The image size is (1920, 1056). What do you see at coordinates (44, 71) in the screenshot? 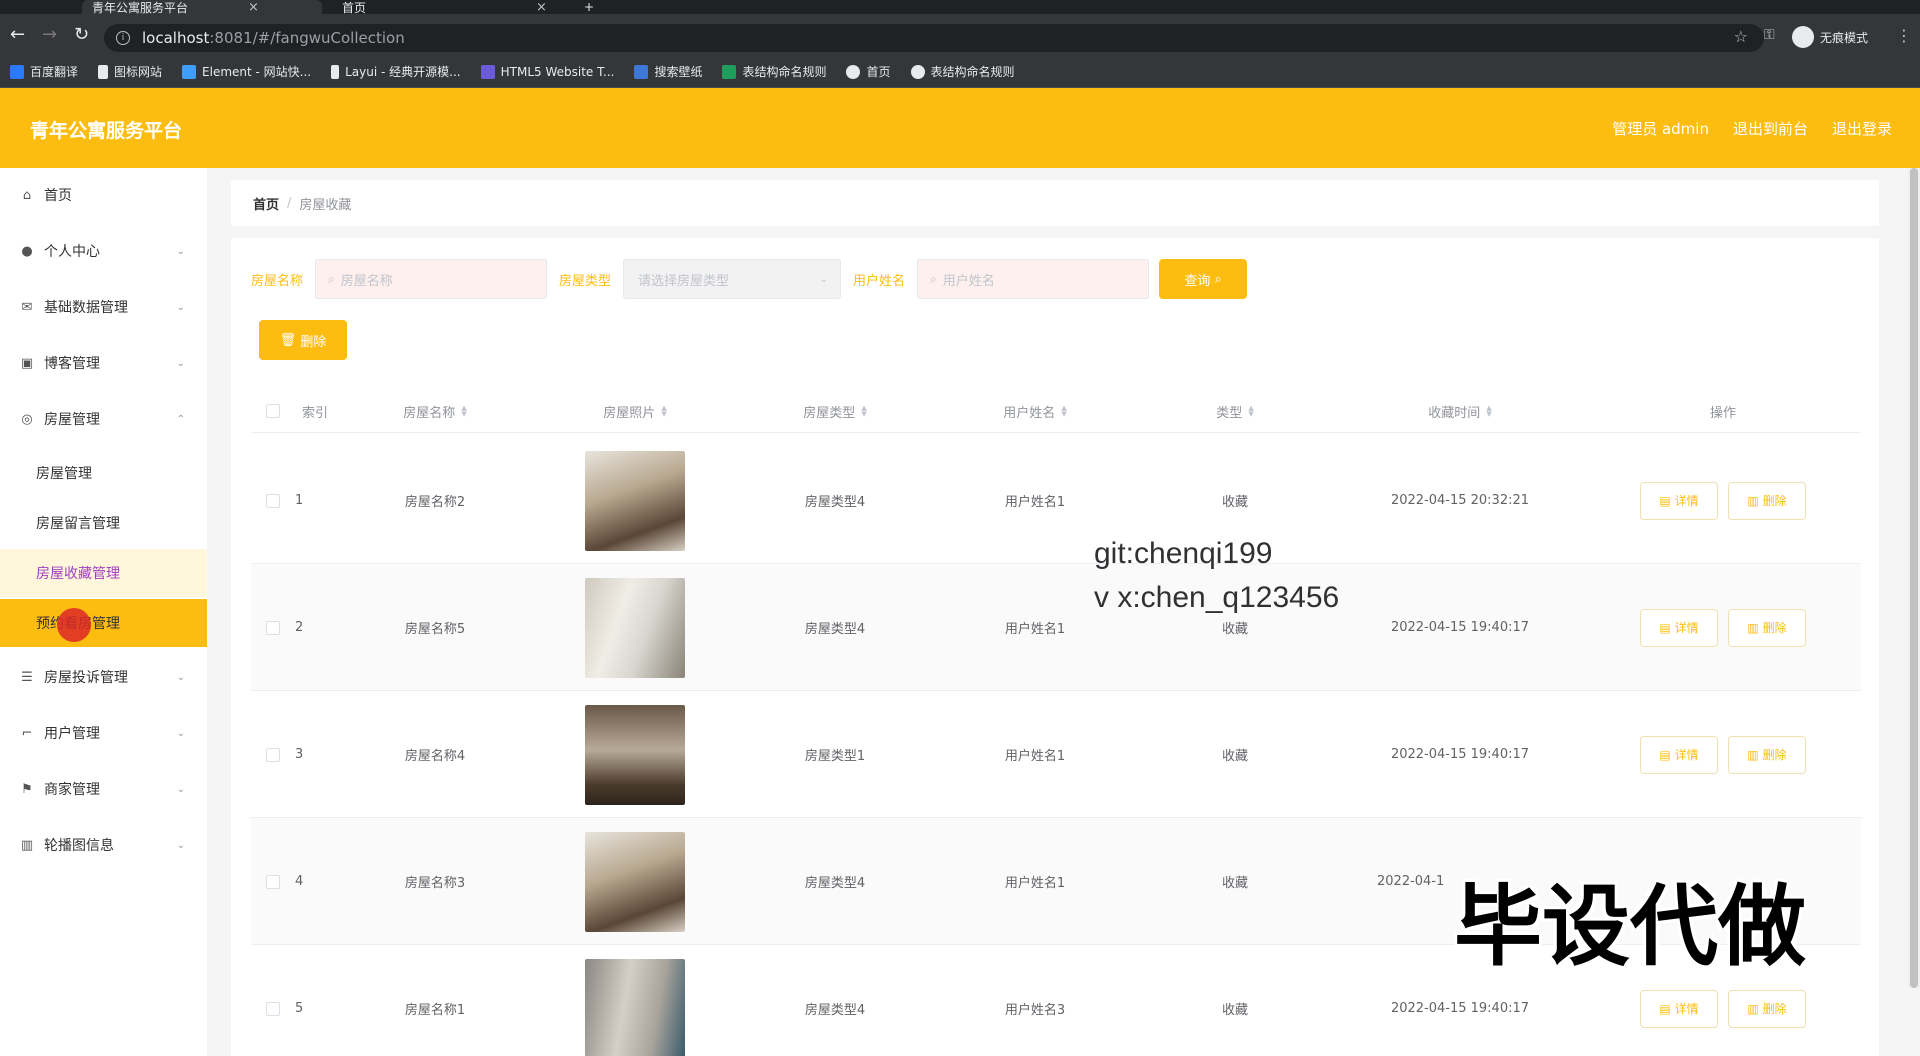
I see `bookmark-item: 百度翻译` at bounding box center [44, 71].